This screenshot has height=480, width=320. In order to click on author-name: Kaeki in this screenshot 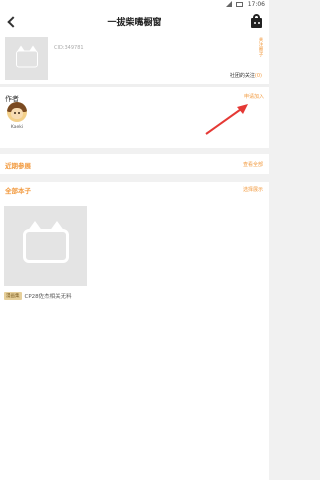, I will do `click(17, 127)`.